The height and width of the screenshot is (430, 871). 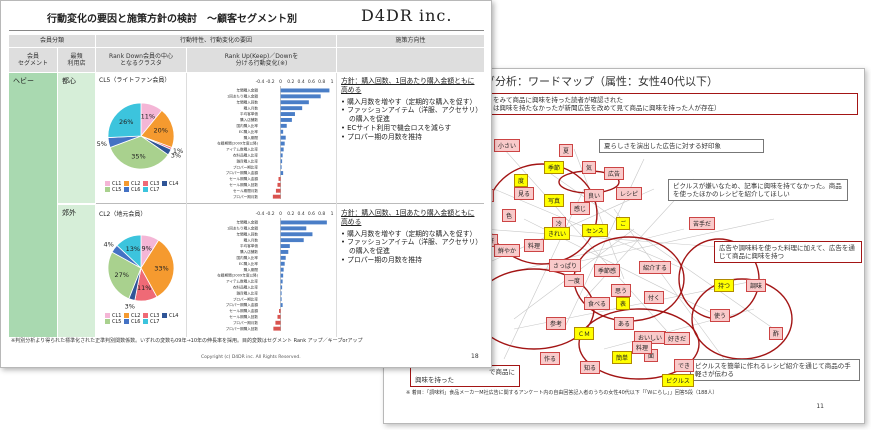 I want to click on pie-chart-suburb: 9% 33% 11% 3% 27% 4% 13%, so click(x=139, y=272).